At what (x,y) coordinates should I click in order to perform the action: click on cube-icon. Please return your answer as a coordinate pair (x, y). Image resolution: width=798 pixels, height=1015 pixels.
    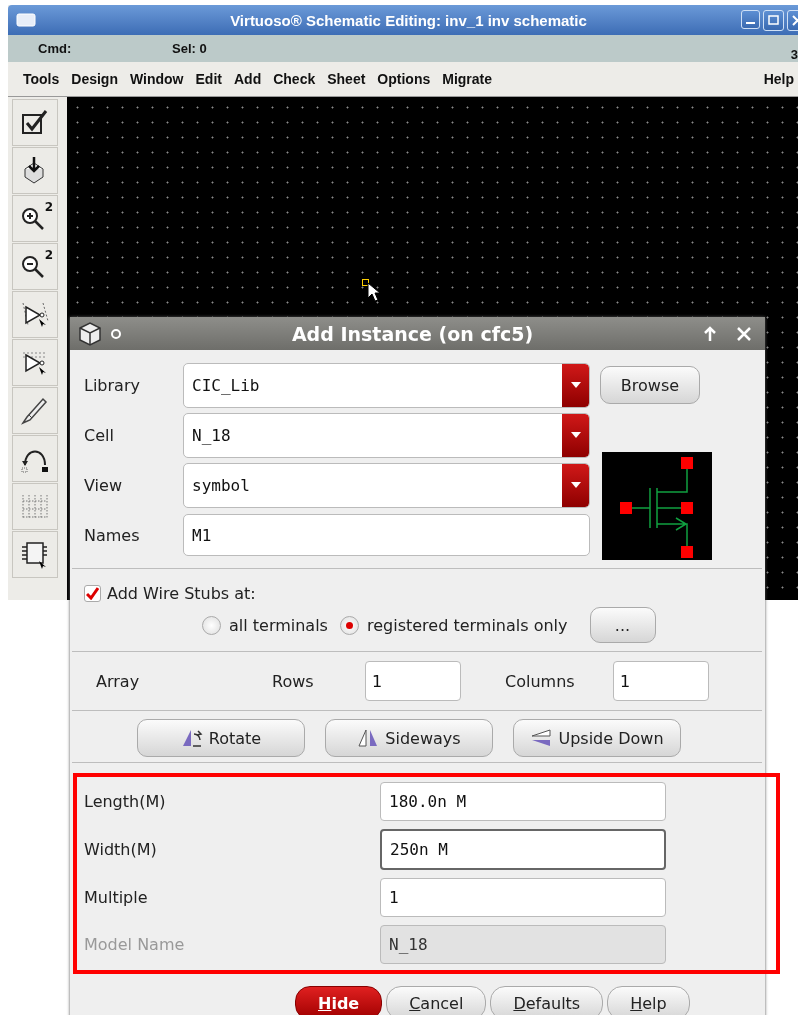
    Looking at the image, I should click on (90, 333).